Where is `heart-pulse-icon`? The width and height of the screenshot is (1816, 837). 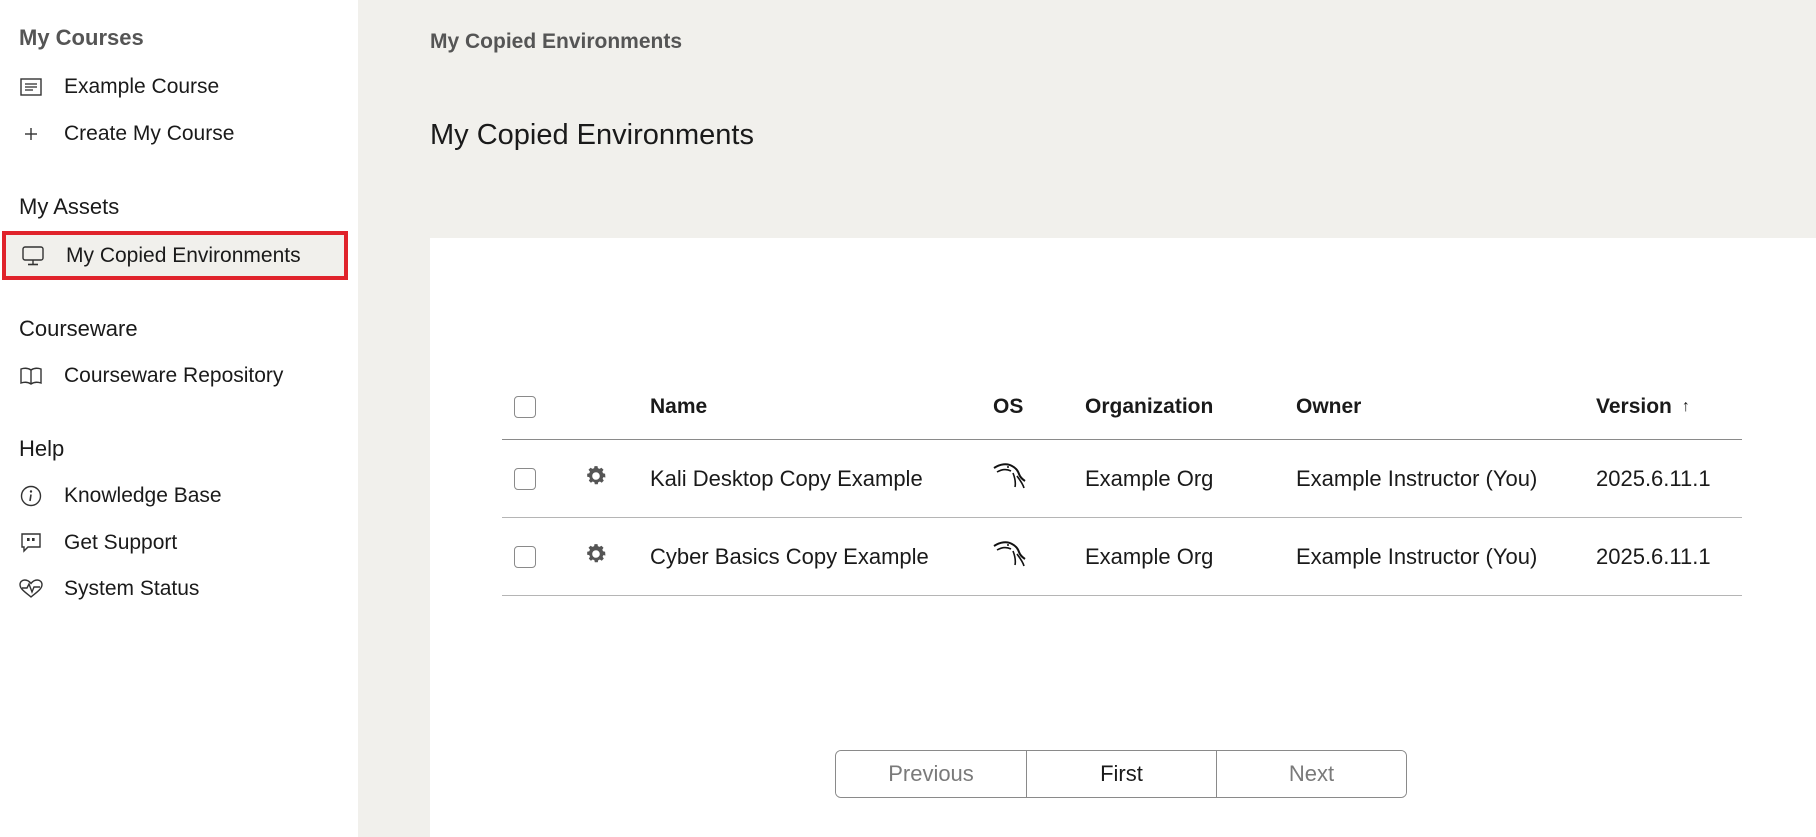
heart-pulse-icon is located at coordinates (31, 589).